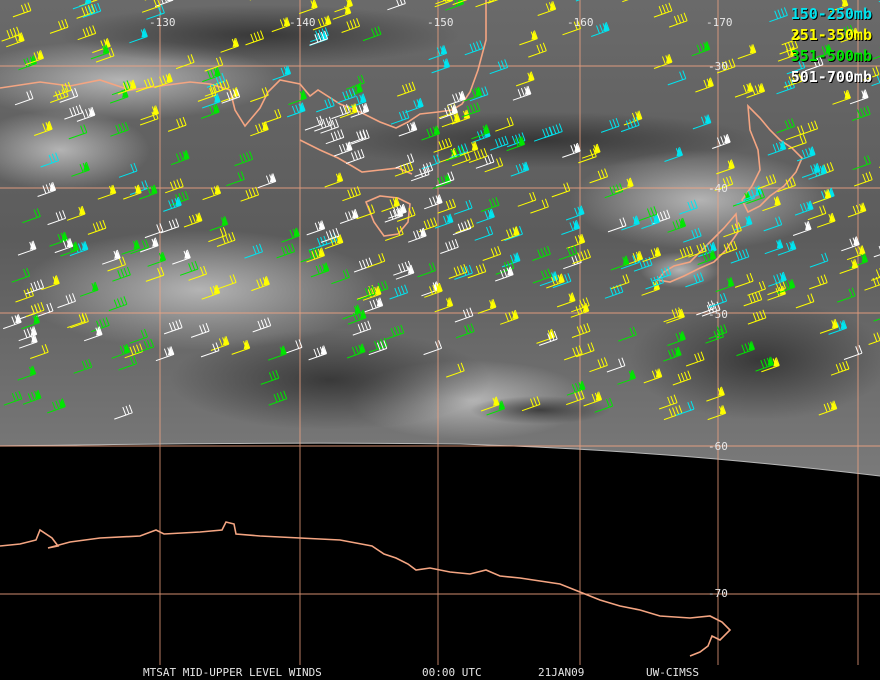  Describe the element at coordinates (831, 77) in the screenshot. I see `legend-501-700mb: 501-700mb` at that location.